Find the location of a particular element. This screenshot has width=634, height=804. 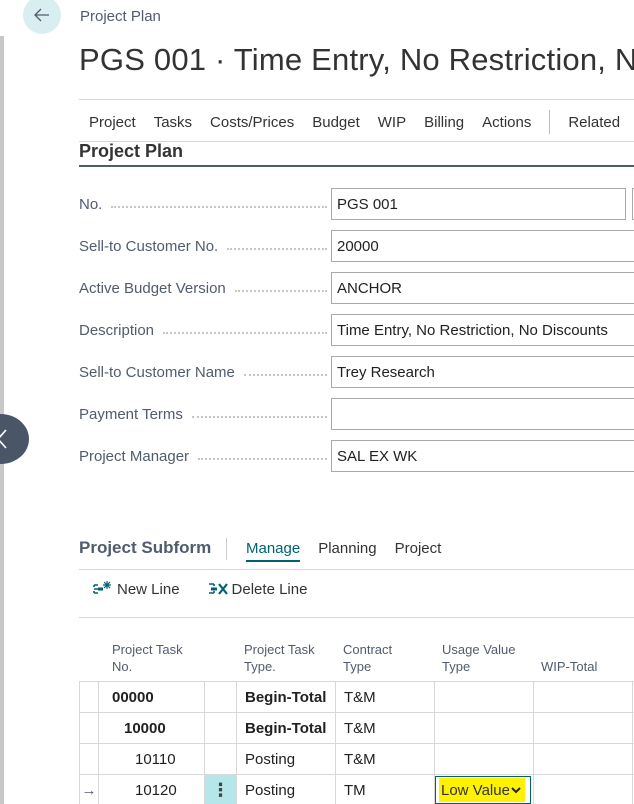

action-project: Project is located at coordinates (112, 122).